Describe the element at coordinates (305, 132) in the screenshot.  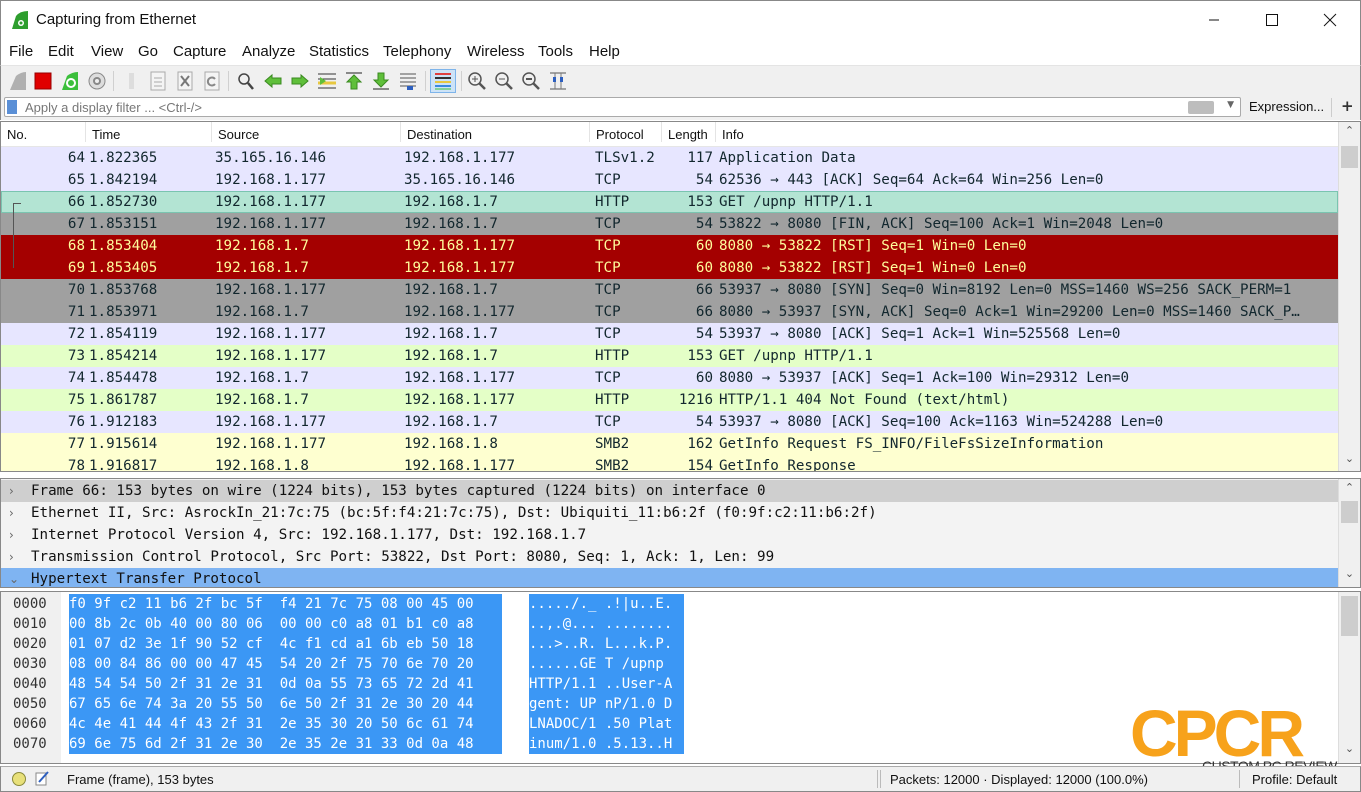
I see `column-header-source: Source` at that location.